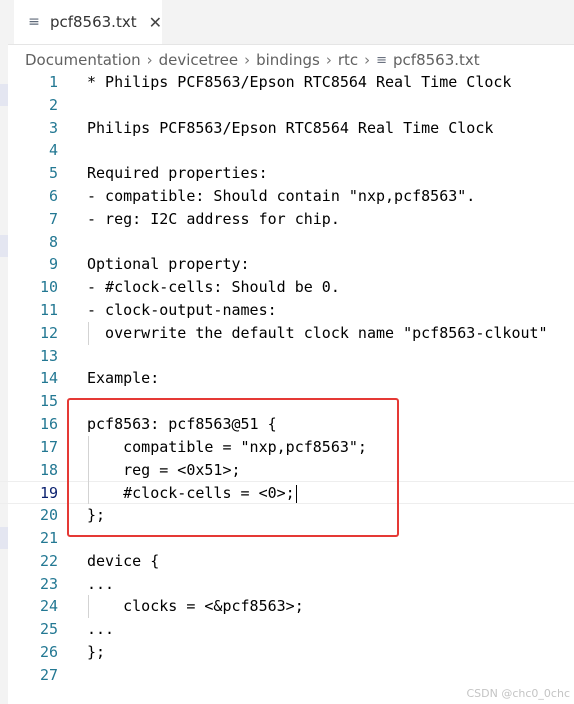 The height and width of the screenshot is (704, 574). Describe the element at coordinates (93, 22) in the screenshot. I see `tab-label: pcf8563.txt` at that location.